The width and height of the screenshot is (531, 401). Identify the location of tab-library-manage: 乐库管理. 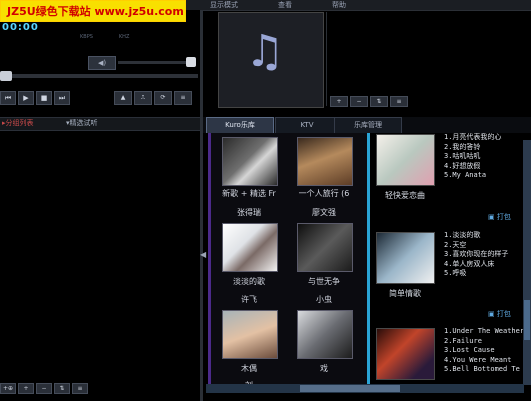
(368, 125).